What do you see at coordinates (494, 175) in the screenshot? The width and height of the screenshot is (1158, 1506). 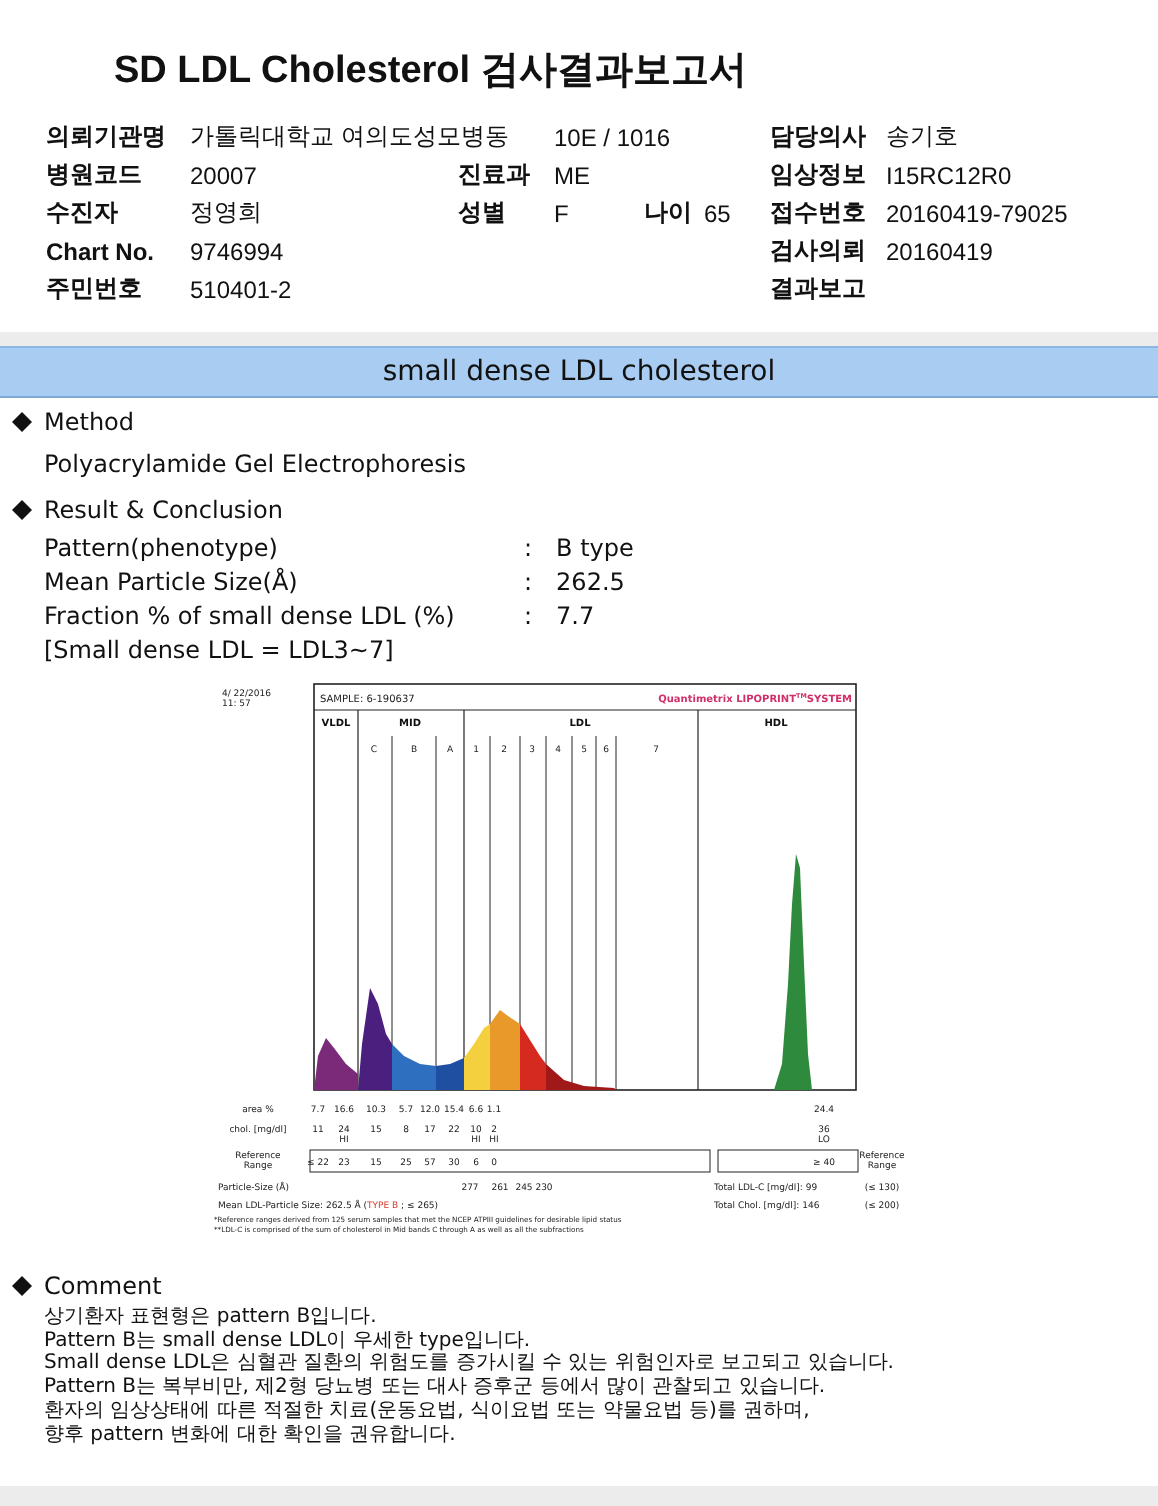 I see `field-label: 진료과` at bounding box center [494, 175].